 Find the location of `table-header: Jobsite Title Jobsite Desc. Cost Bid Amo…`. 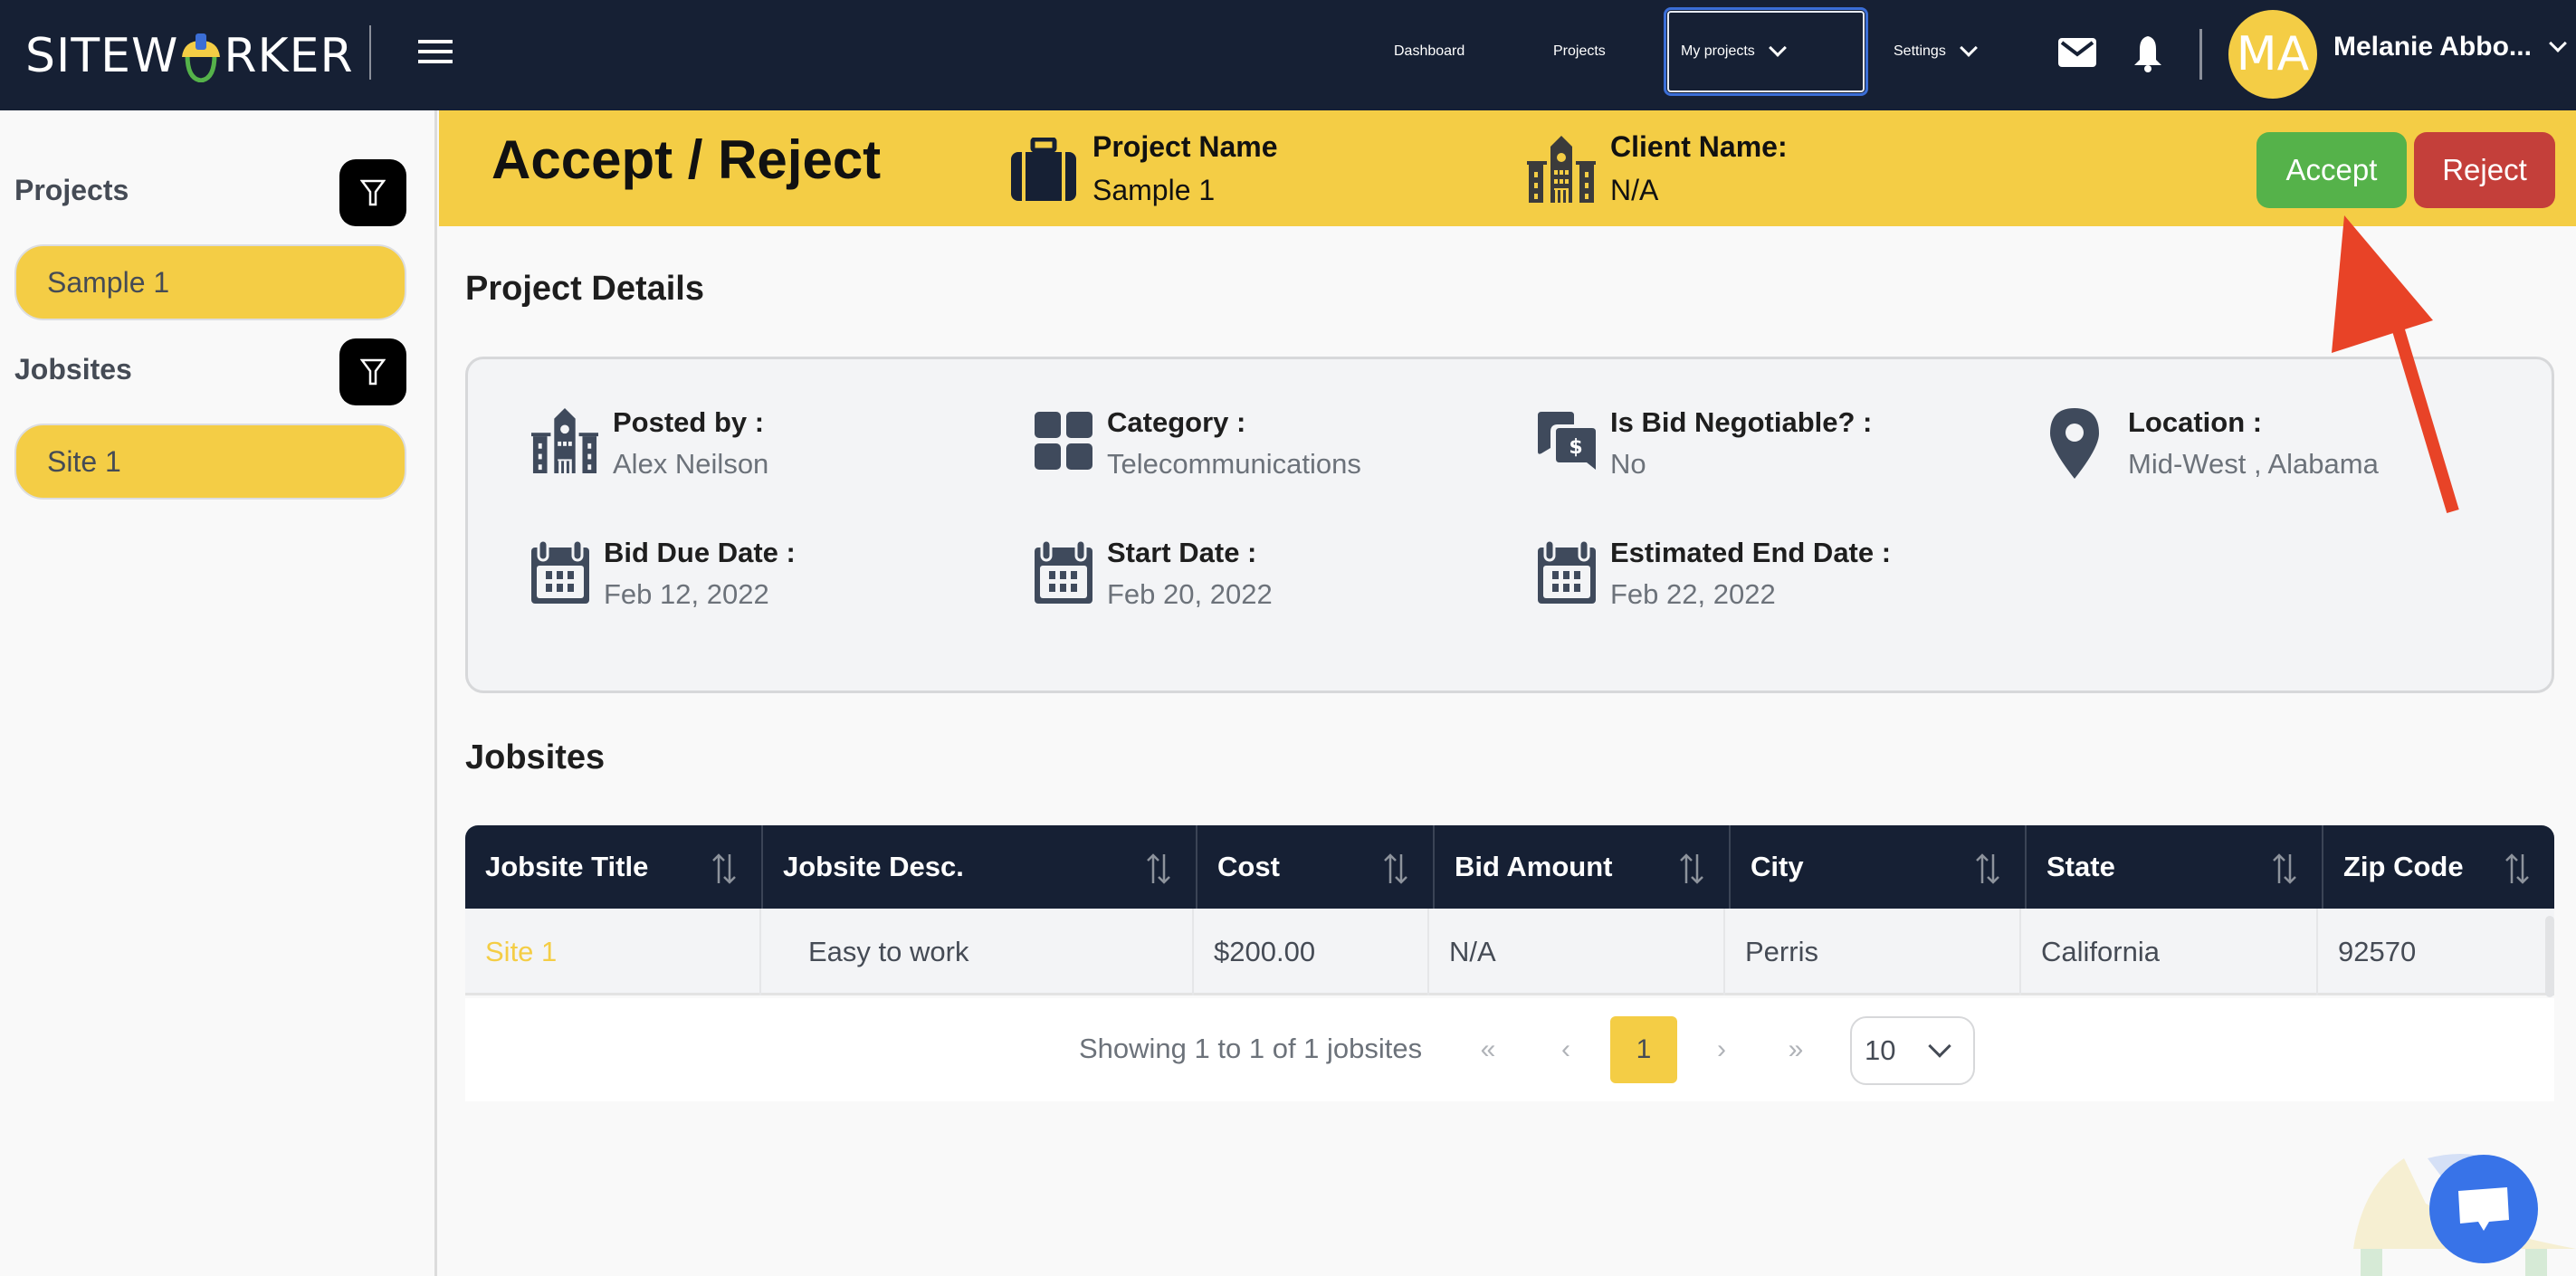

table-header: Jobsite Title Jobsite Desc. Cost Bid Amo… is located at coordinates (1509, 867).